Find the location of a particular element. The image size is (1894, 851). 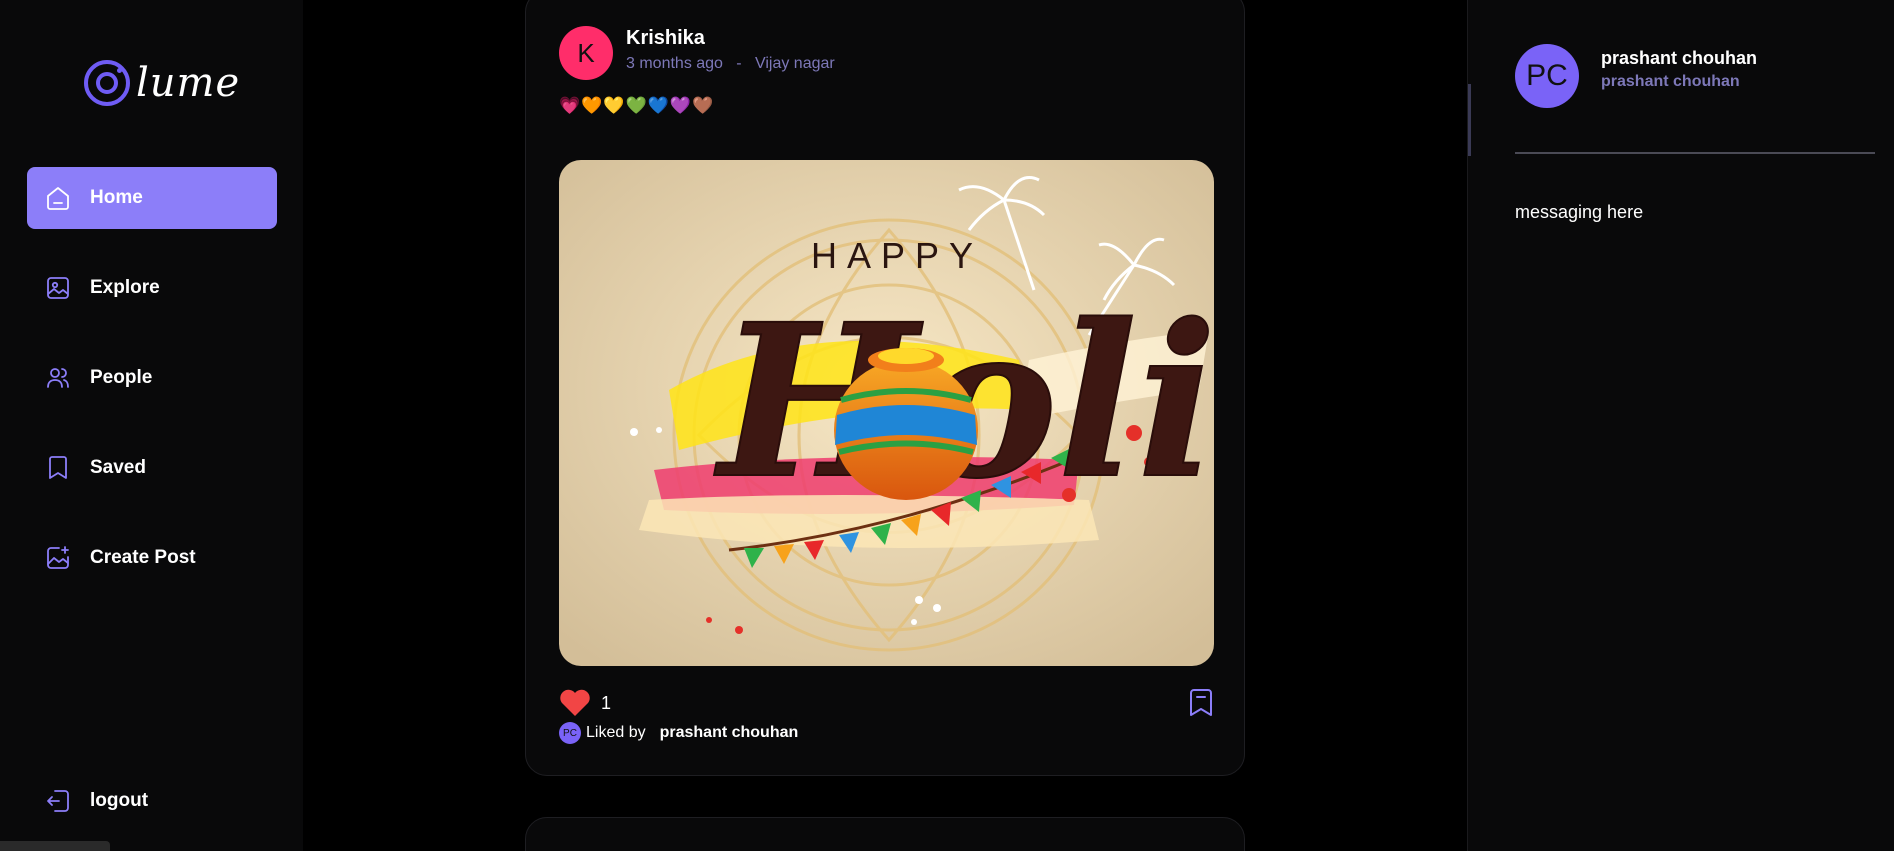

nav-label-create-post: Create Post is located at coordinates (143, 557).